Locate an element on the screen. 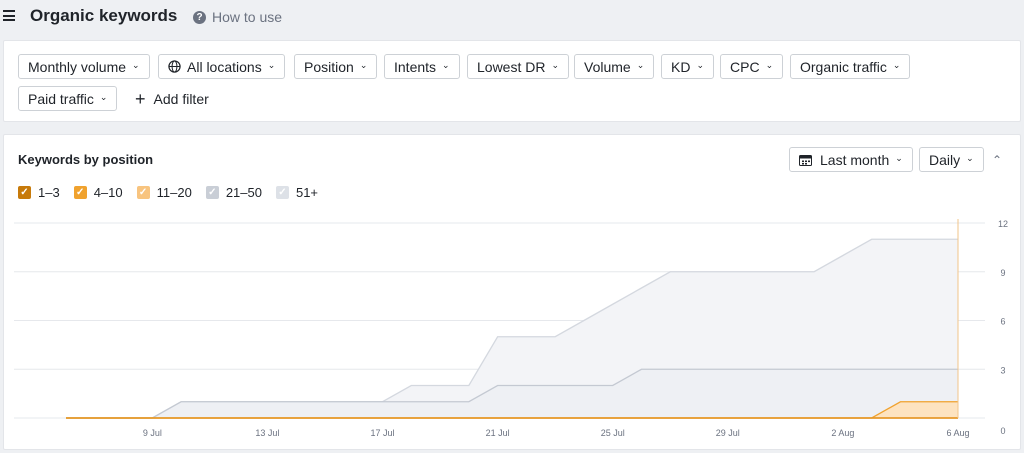 The width and height of the screenshot is (1024, 453). x-tick-label: 25 Jul is located at coordinates (613, 433).